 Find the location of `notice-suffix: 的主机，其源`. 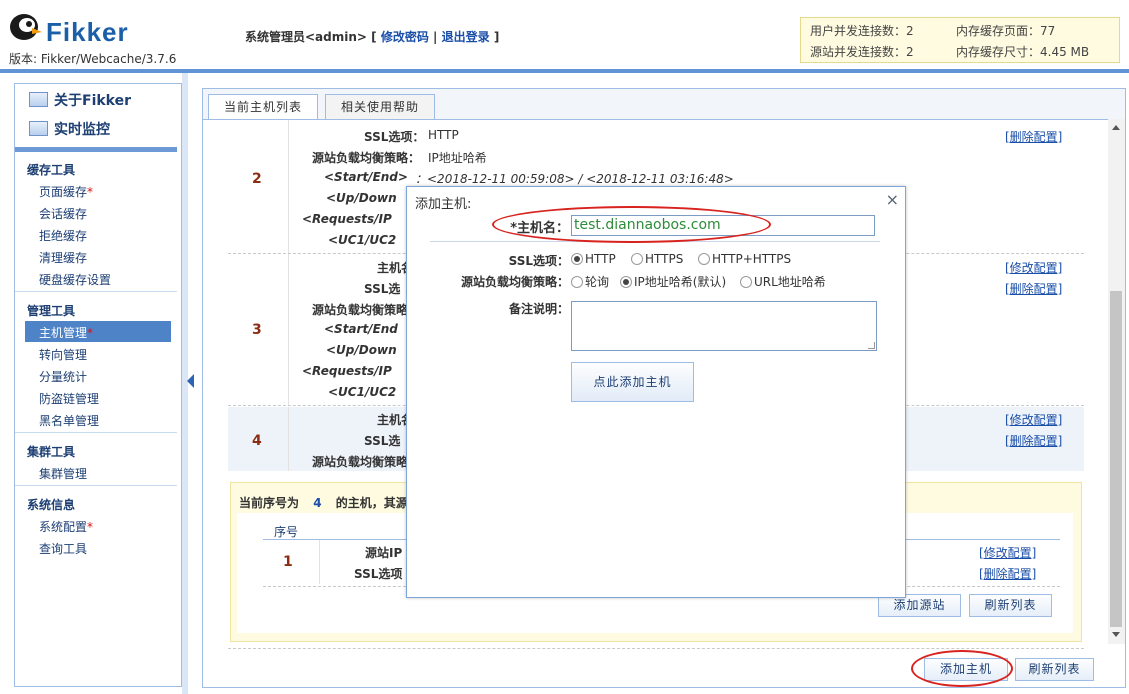

notice-suffix: 的主机，其源 is located at coordinates (371, 503).